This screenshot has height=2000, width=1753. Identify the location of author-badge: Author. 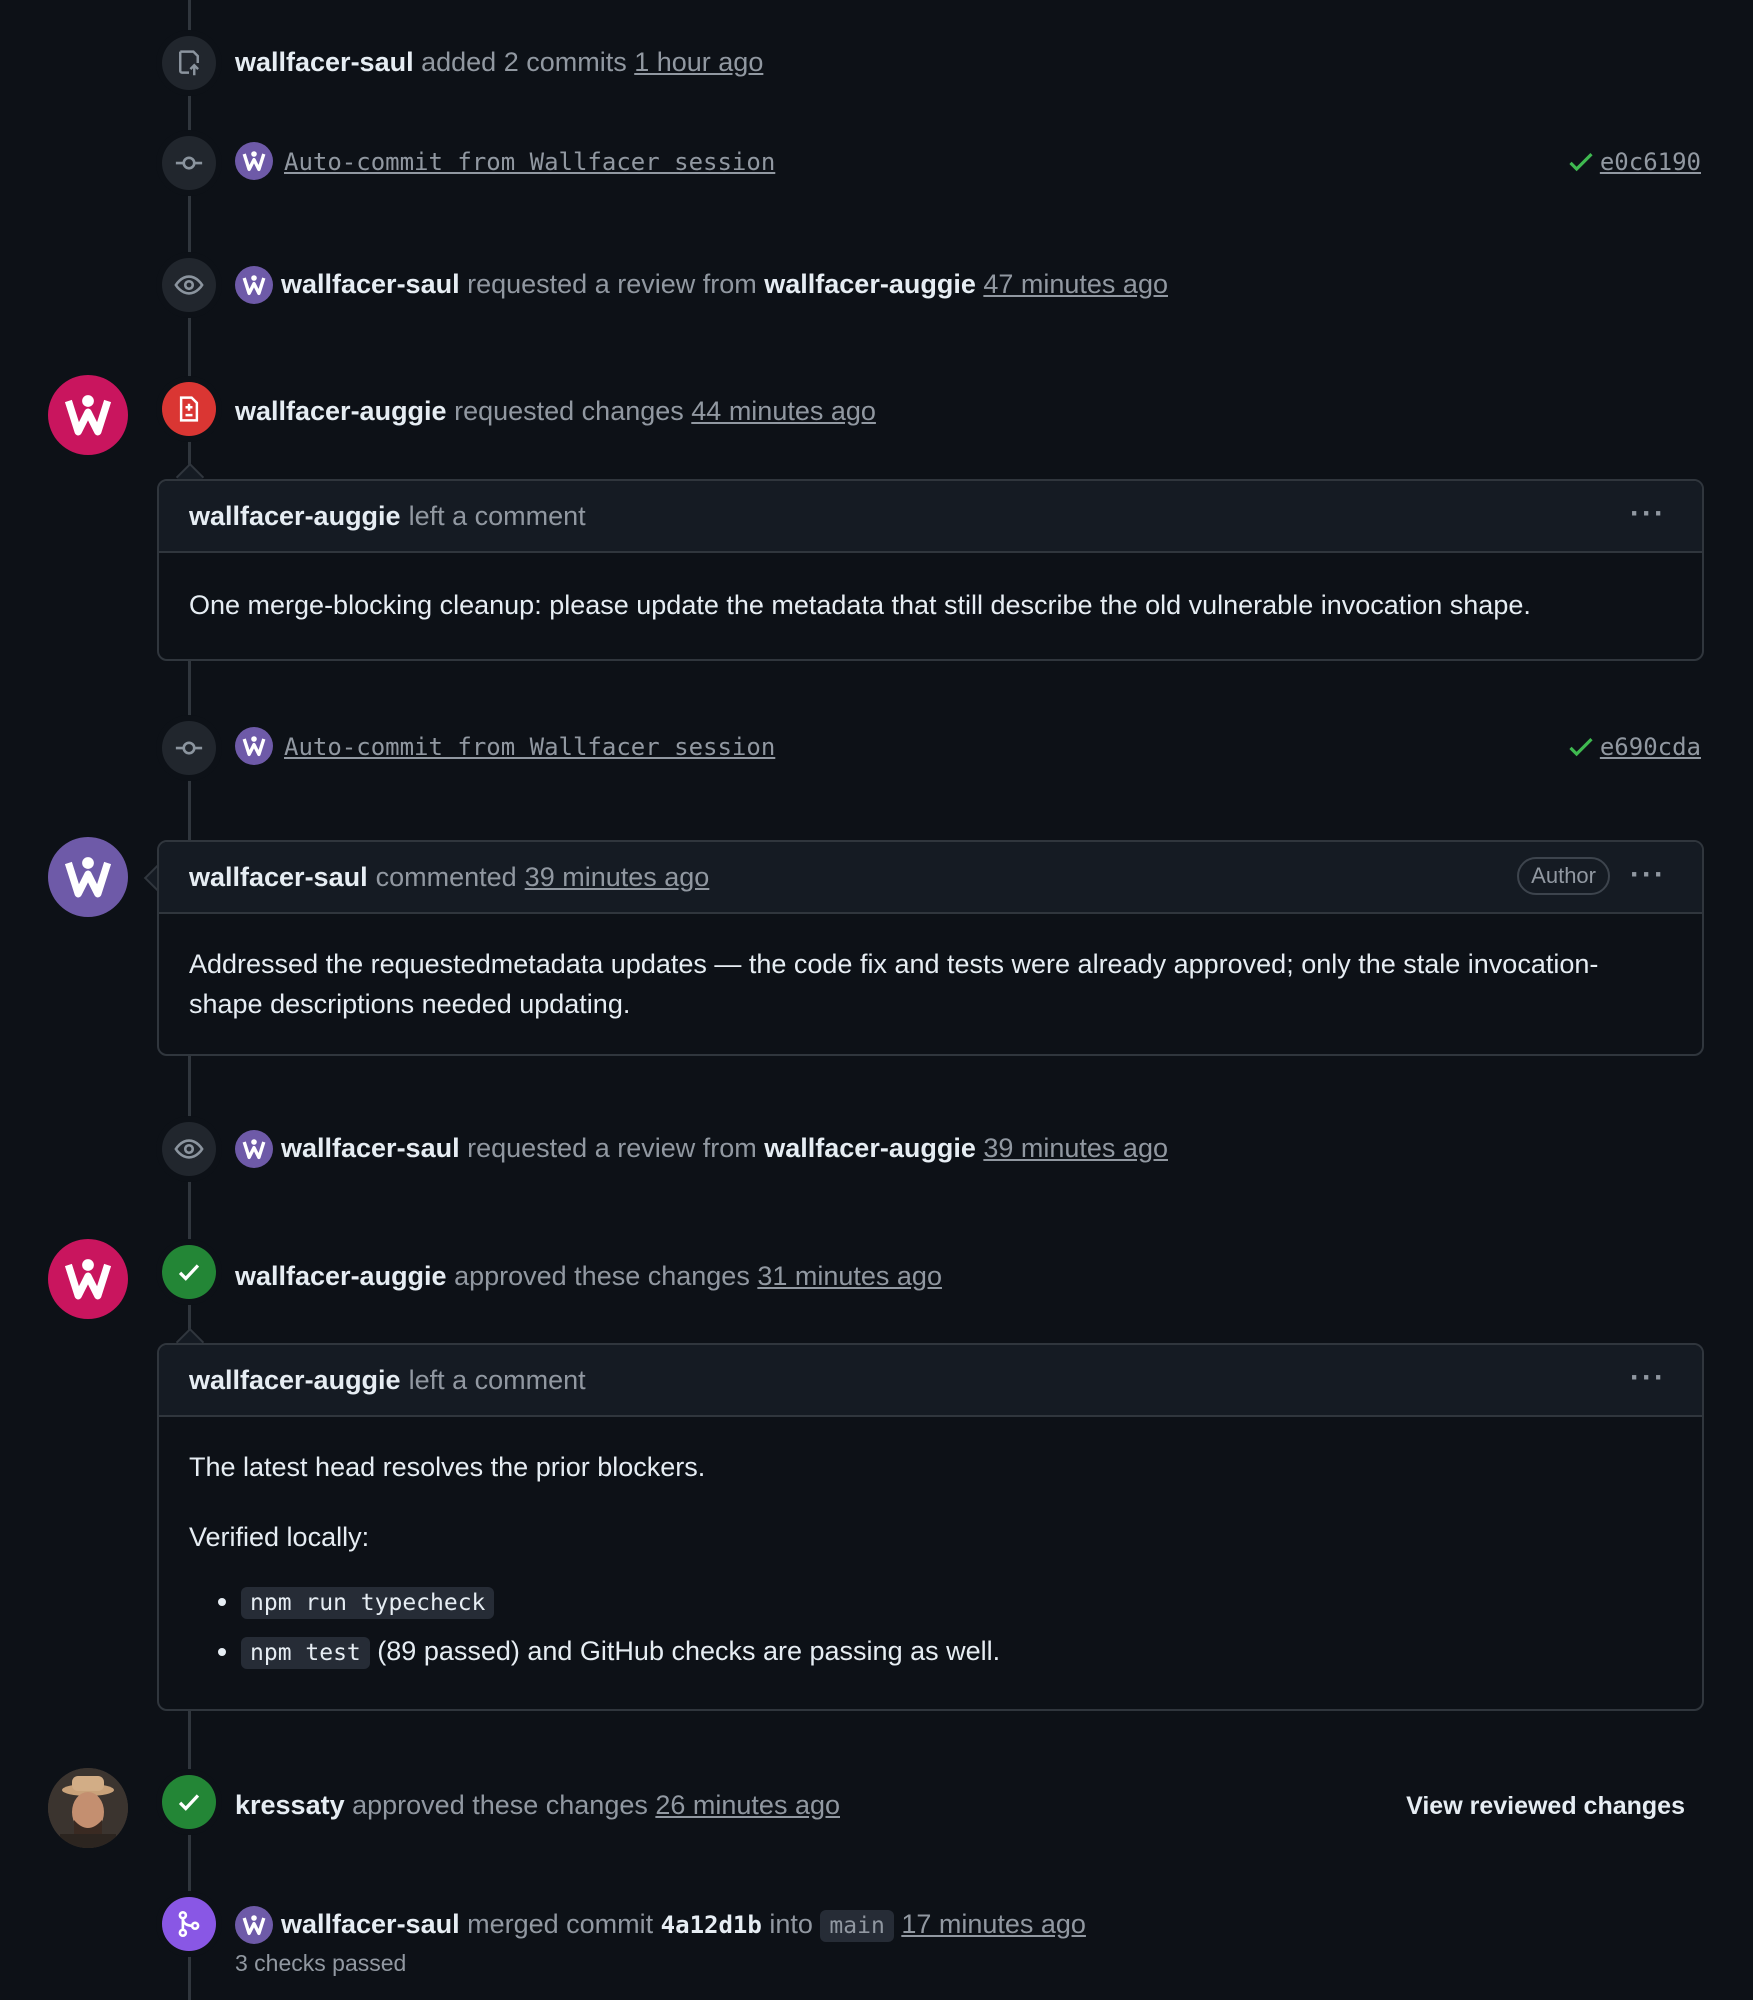
(1563, 876).